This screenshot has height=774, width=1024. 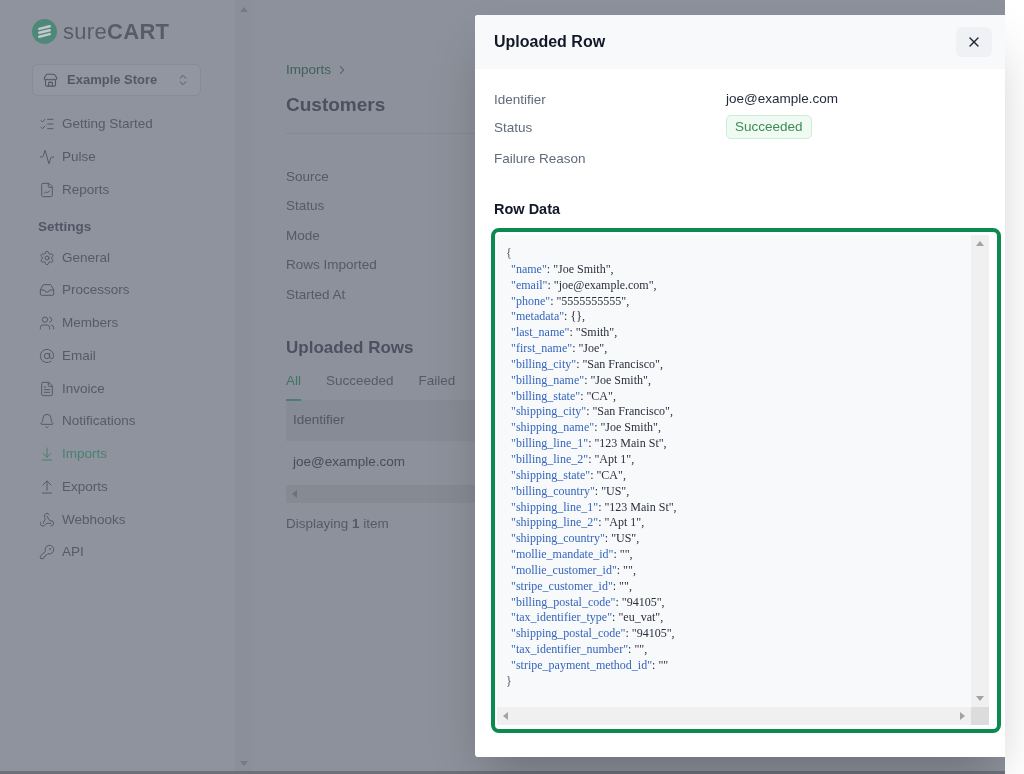 What do you see at coordinates (782, 98) in the screenshot?
I see `field-value: joe@example.com` at bounding box center [782, 98].